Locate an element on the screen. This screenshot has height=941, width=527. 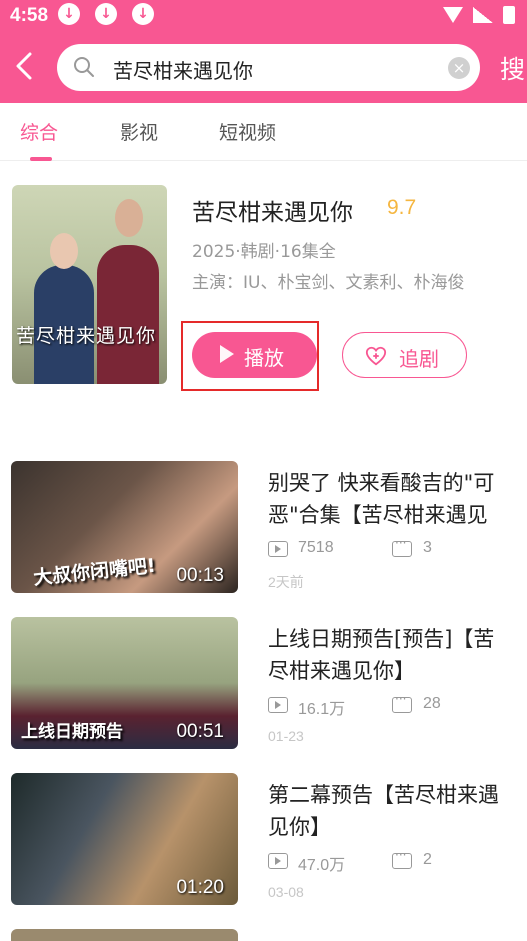
video-date: 03-08 is located at coordinates (286, 892).